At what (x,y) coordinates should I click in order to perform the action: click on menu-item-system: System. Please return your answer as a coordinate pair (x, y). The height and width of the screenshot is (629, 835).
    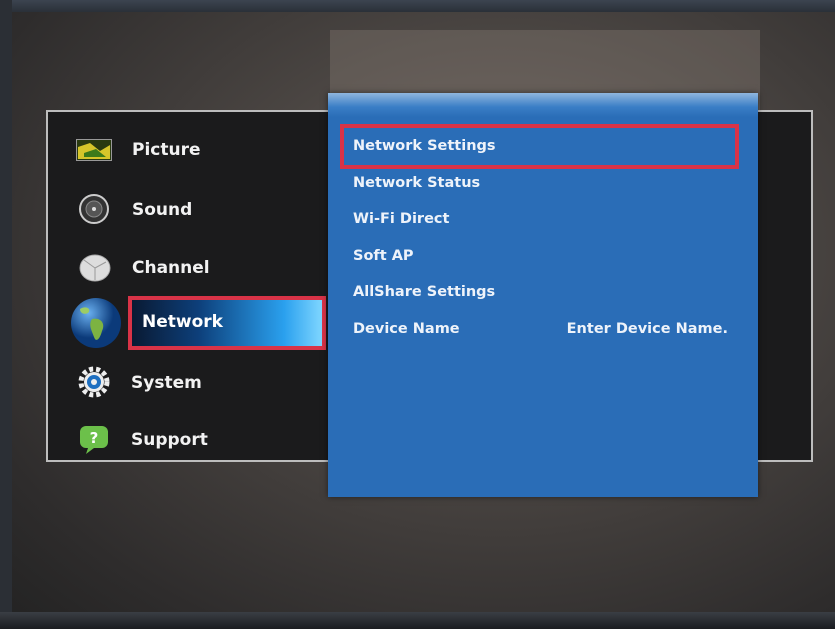
    Looking at the image, I should click on (188, 383).